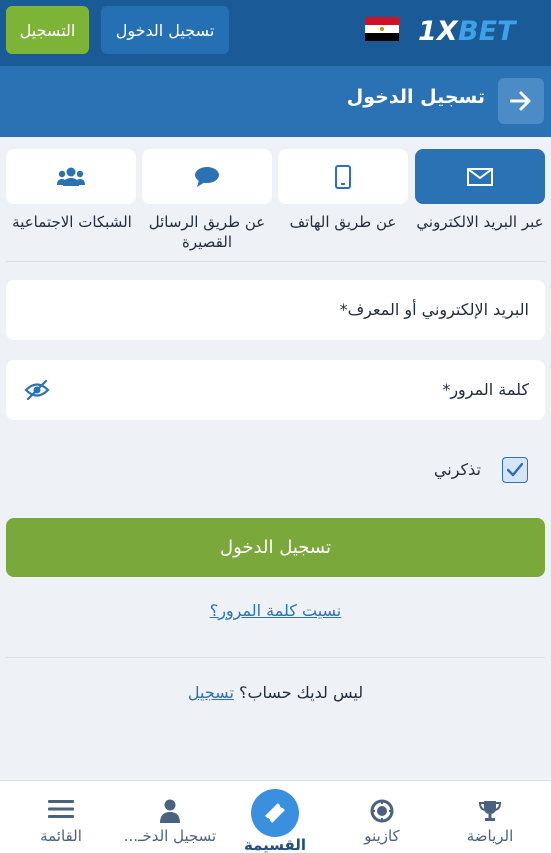 This screenshot has height=853, width=551. I want to click on no-account-text: ليس لديك حساب؟ تسجيل, so click(275, 692).